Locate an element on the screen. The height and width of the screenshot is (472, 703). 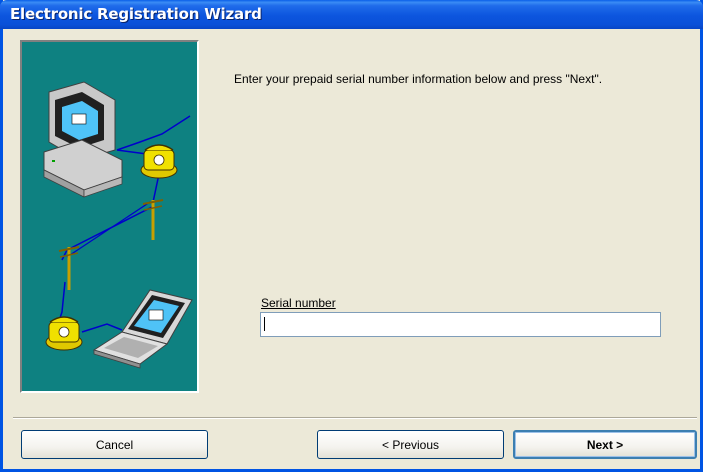
serial-number-input is located at coordinates (460, 324).